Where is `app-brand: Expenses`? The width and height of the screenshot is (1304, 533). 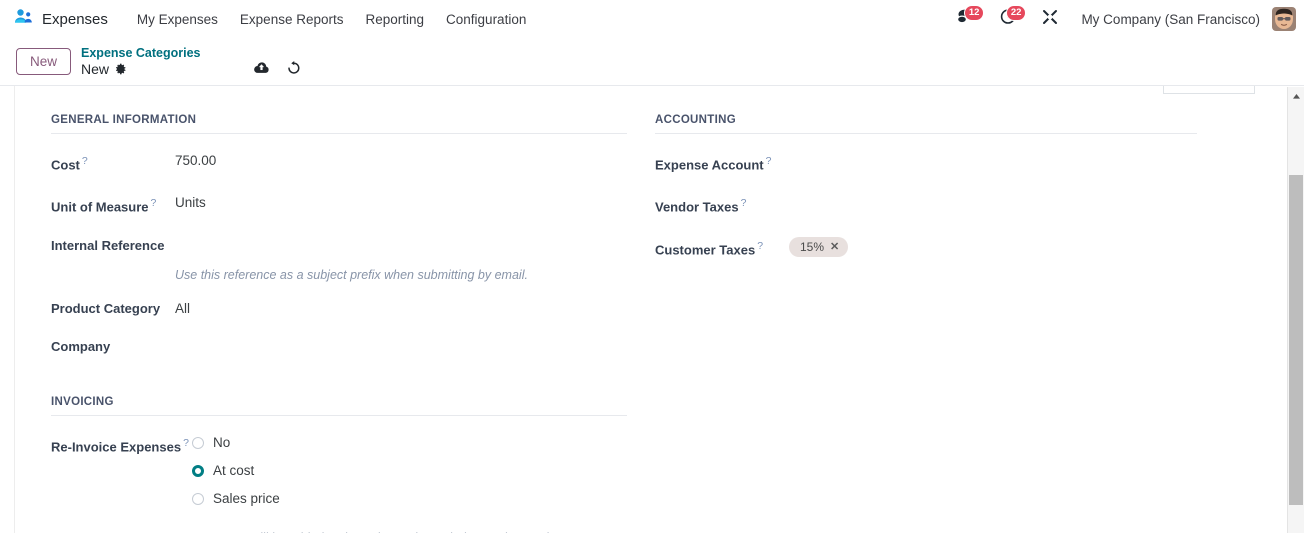
app-brand: Expenses is located at coordinates (59, 19).